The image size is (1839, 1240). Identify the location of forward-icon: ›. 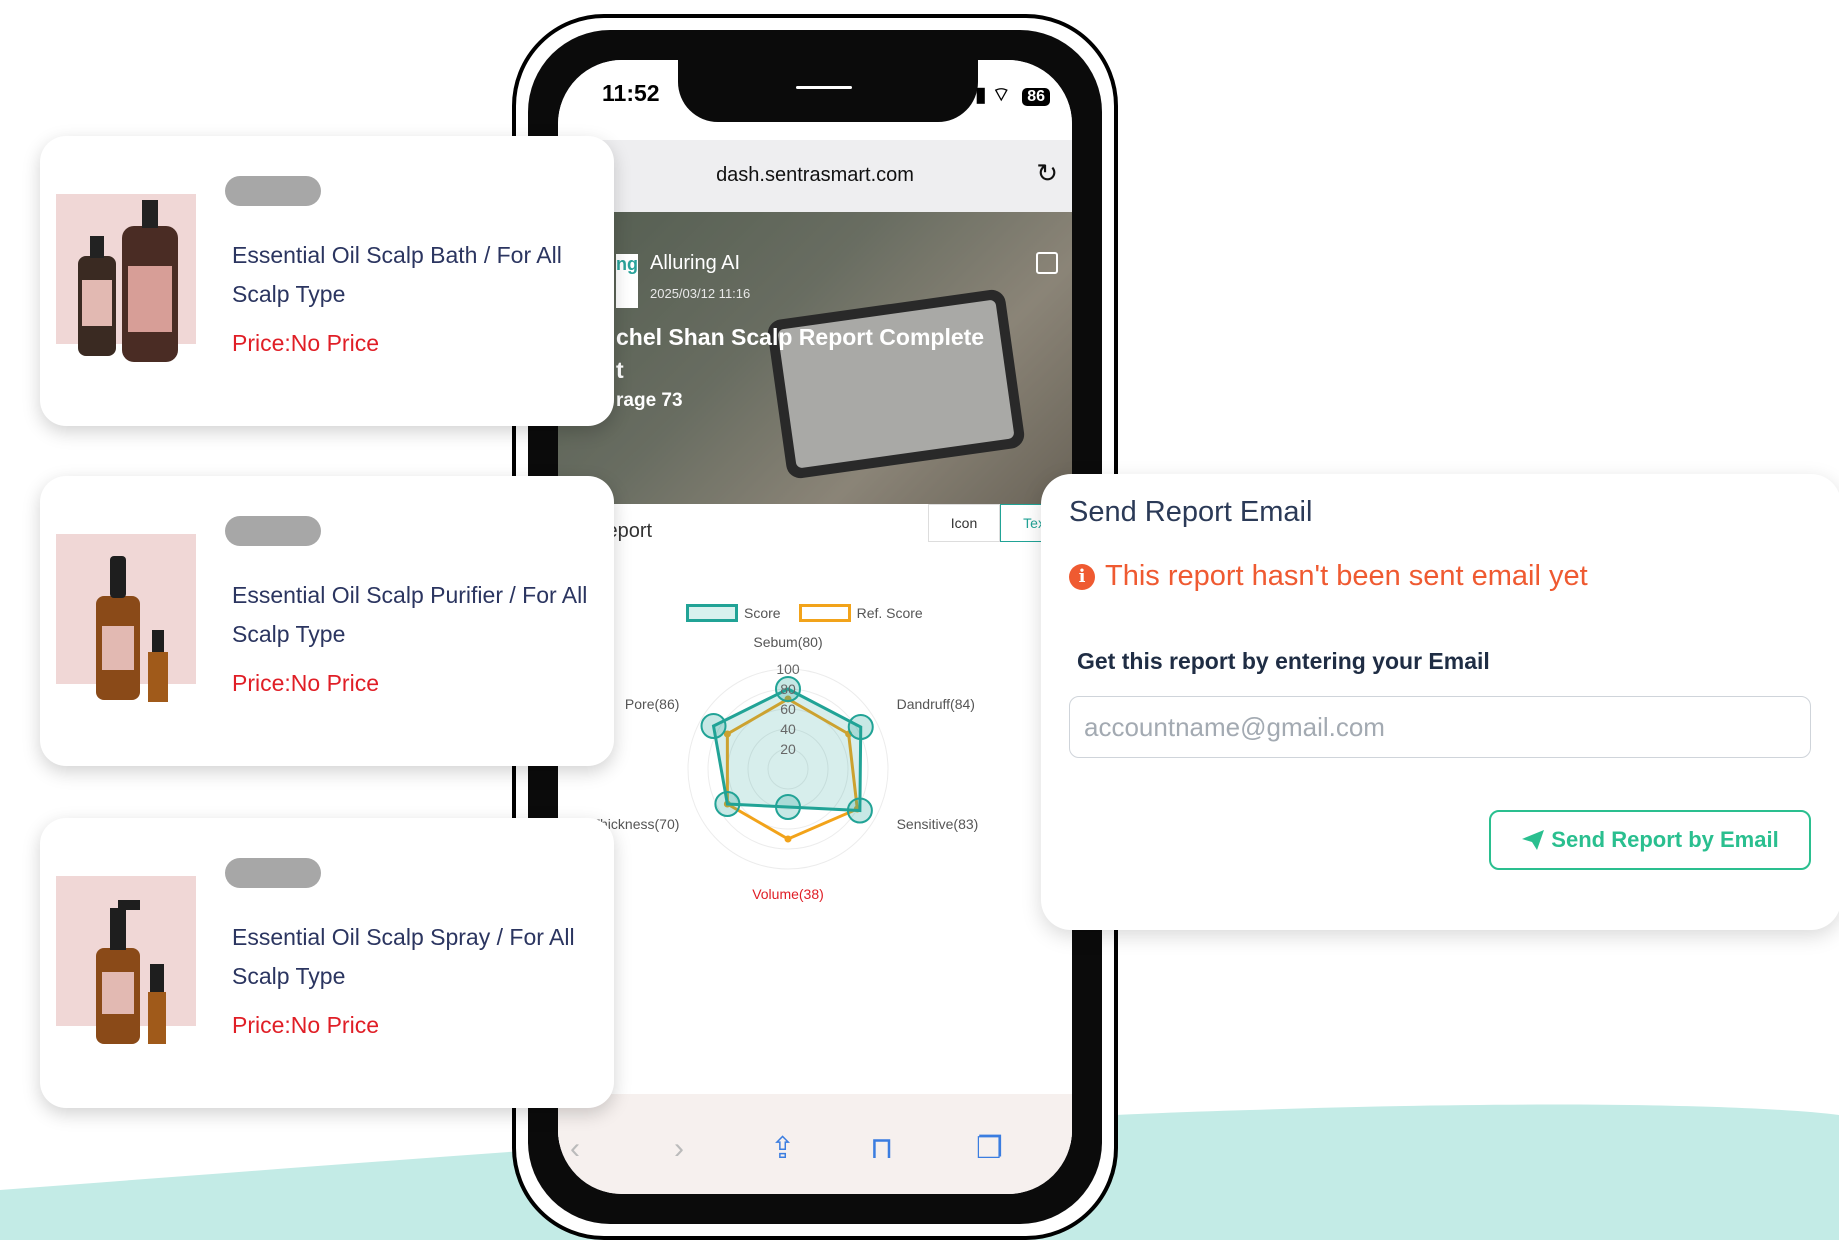
(679, 1149).